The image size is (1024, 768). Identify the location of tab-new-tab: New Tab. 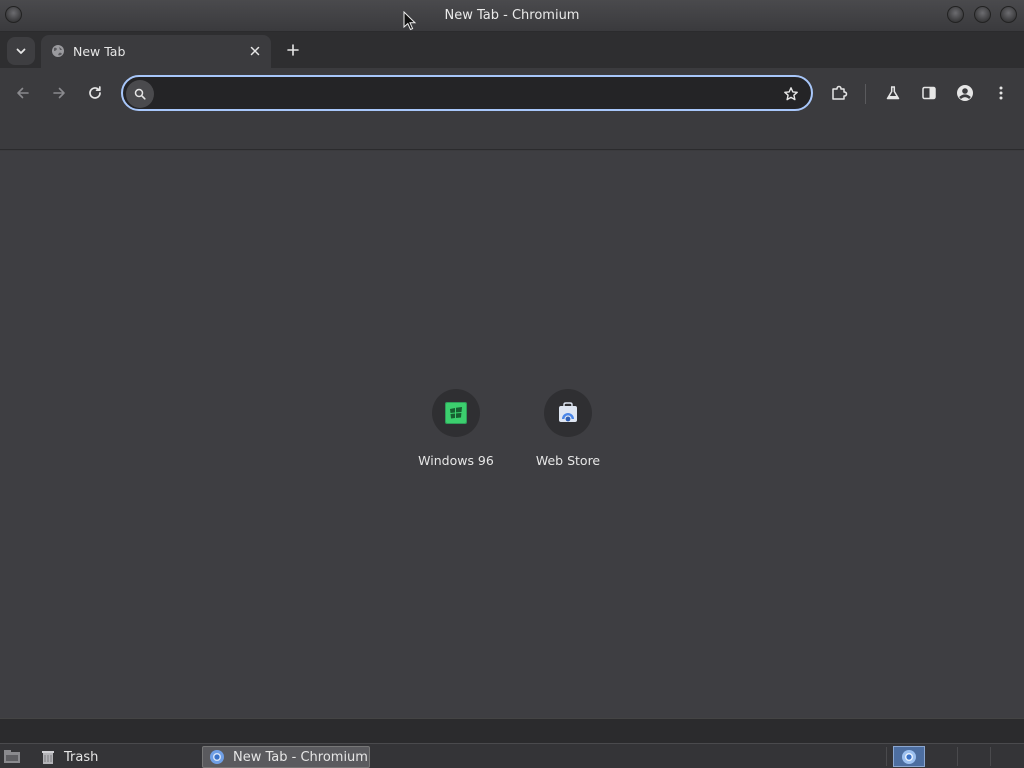
(156, 51).